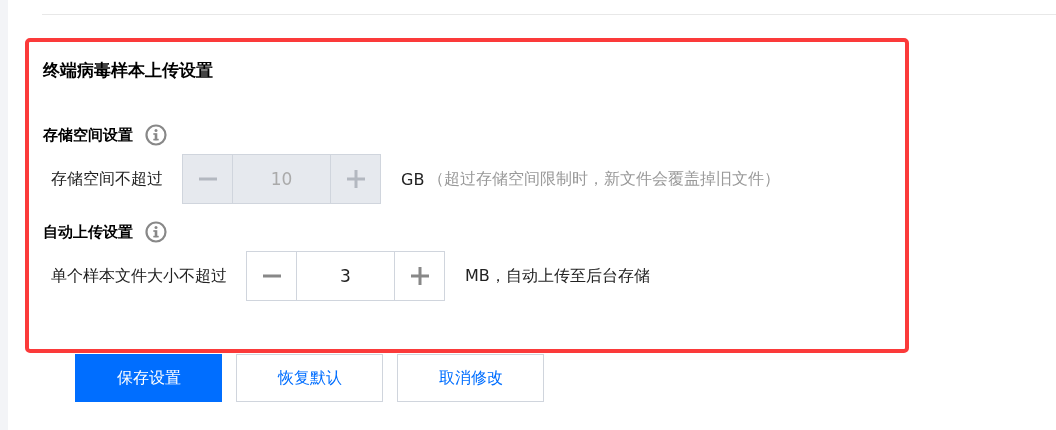 The width and height of the screenshot is (1056, 430). I want to click on hint-text: （超过存储空间限制时，新文件会覆盖掉旧文件）, so click(604, 179).